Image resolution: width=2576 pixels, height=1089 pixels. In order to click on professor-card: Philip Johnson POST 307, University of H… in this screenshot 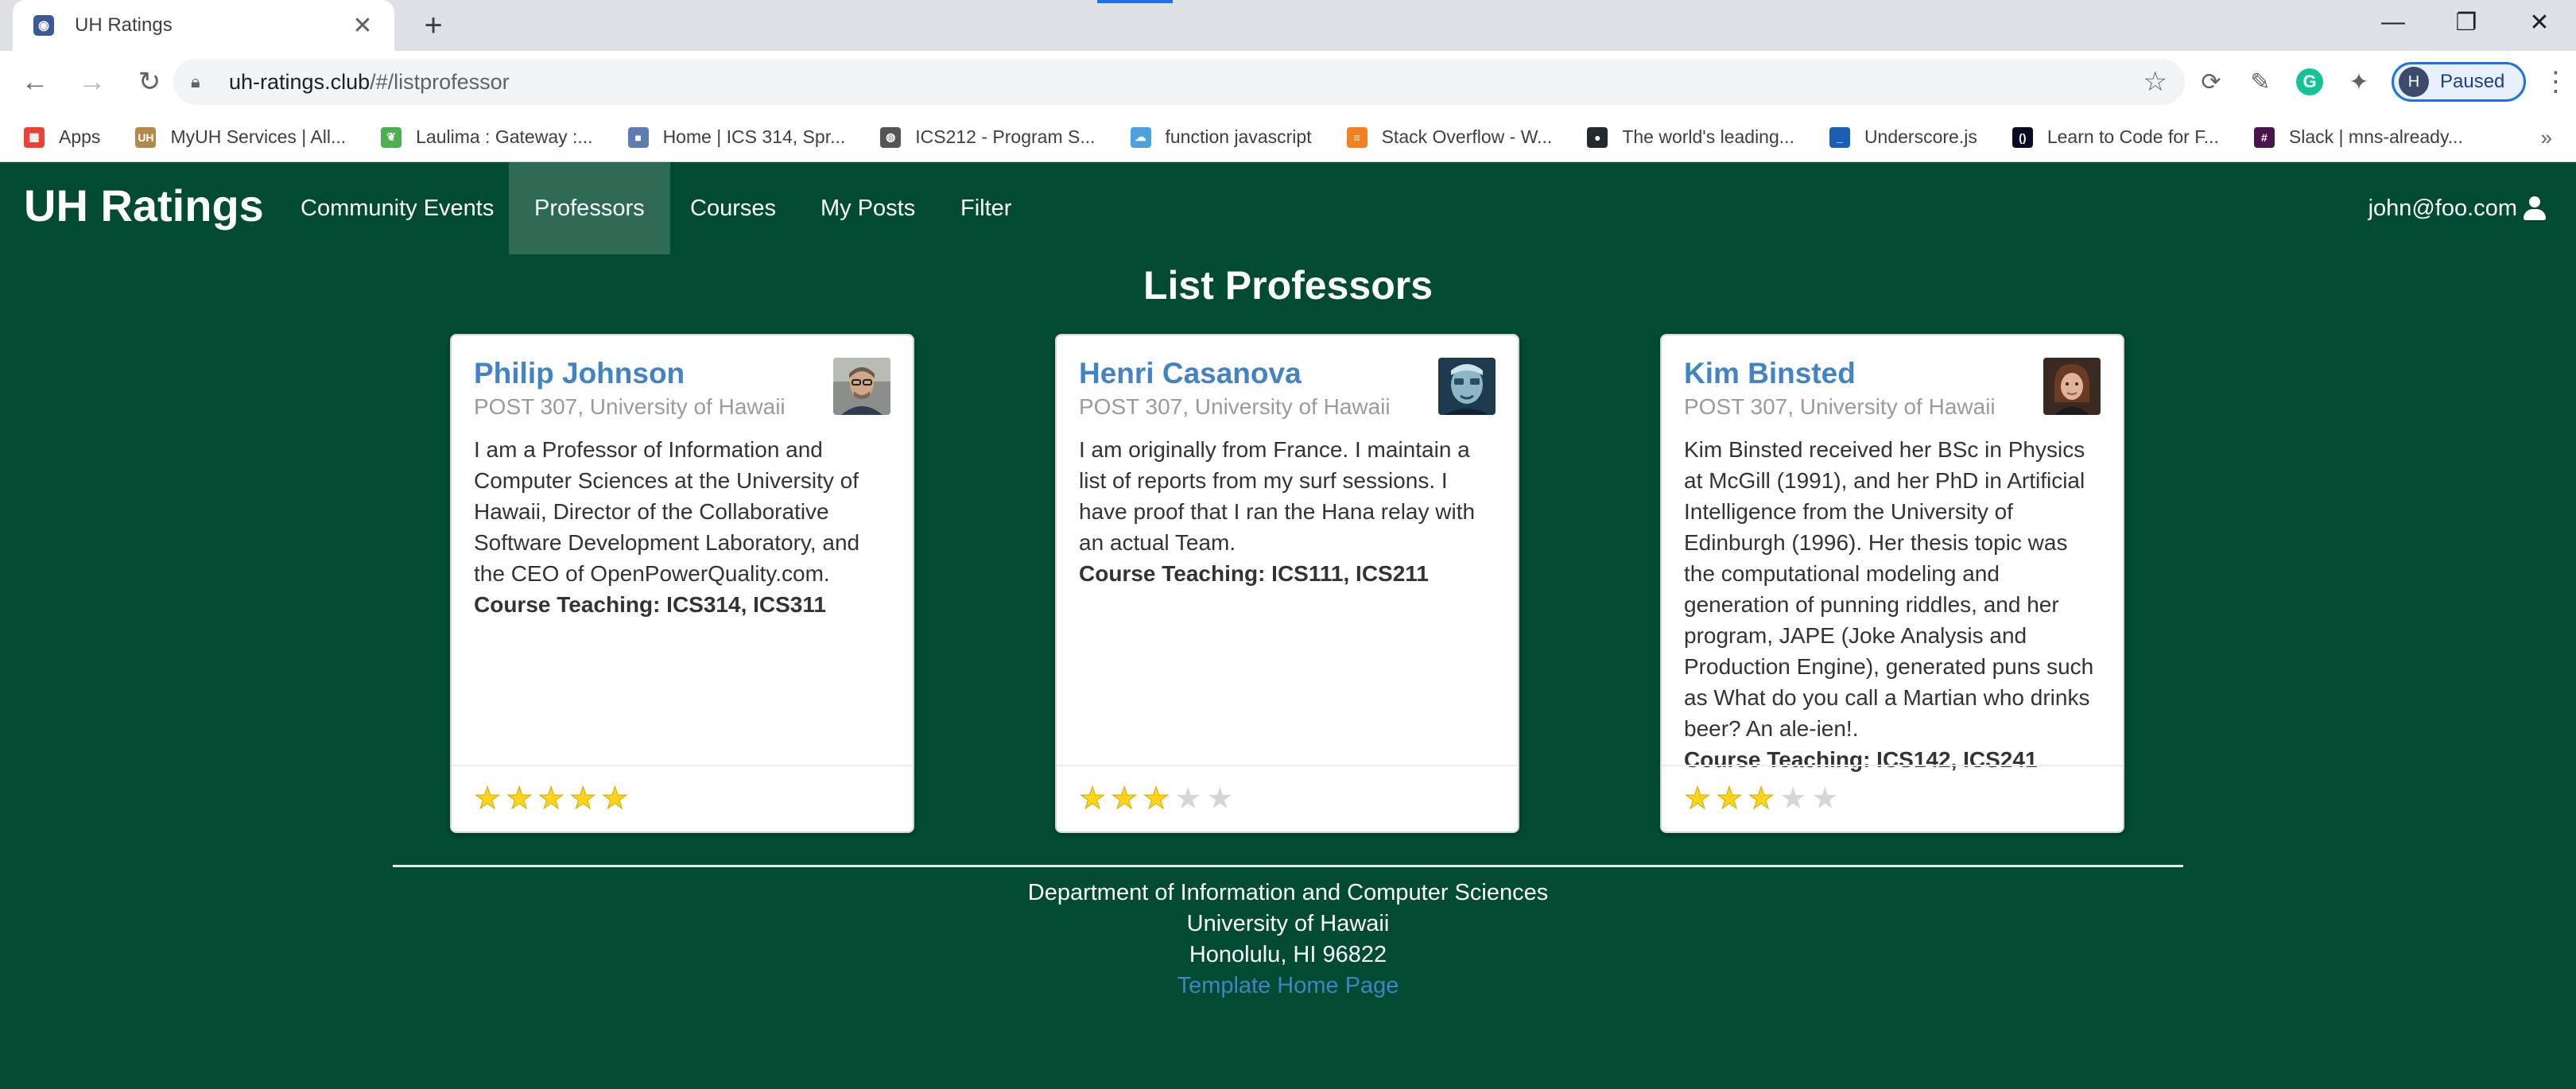, I will do `click(682, 583)`.